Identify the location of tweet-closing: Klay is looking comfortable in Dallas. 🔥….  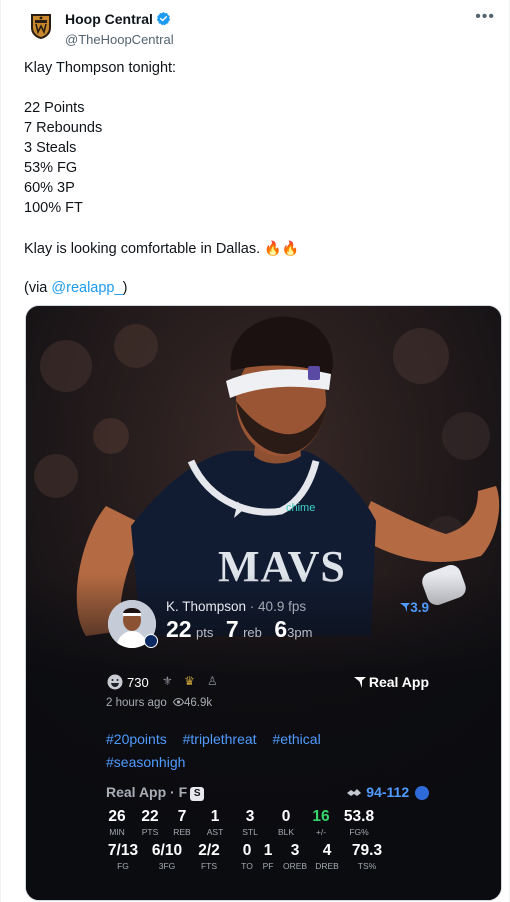
(259, 248).